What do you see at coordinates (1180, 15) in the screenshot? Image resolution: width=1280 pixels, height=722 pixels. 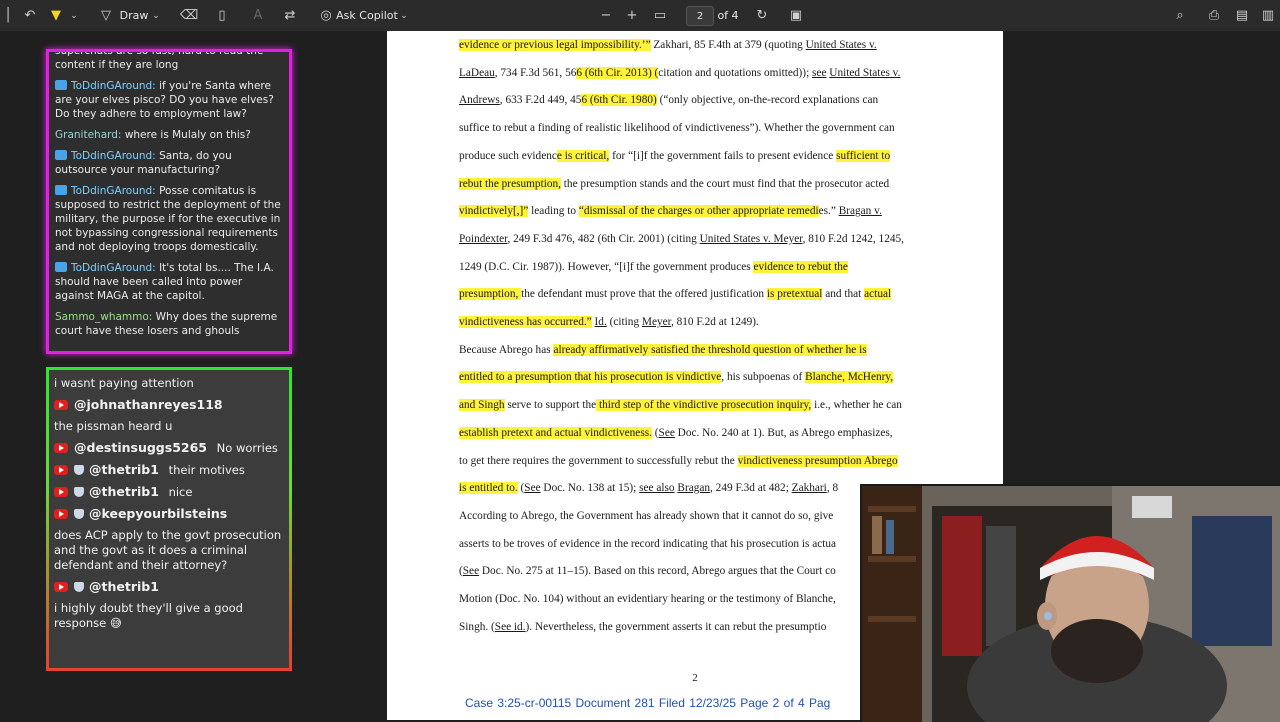 I see `search-icon: ⌕` at bounding box center [1180, 15].